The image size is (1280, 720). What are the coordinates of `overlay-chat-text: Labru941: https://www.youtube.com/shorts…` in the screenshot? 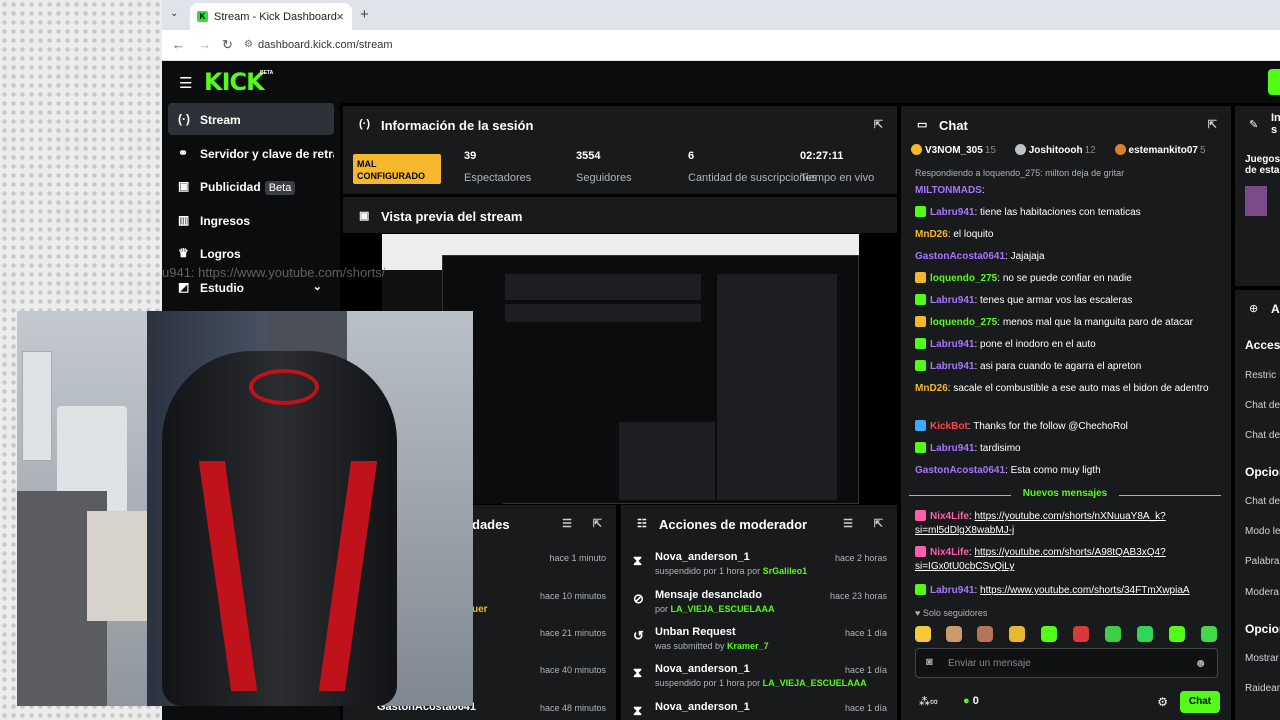 It's located at (274, 272).